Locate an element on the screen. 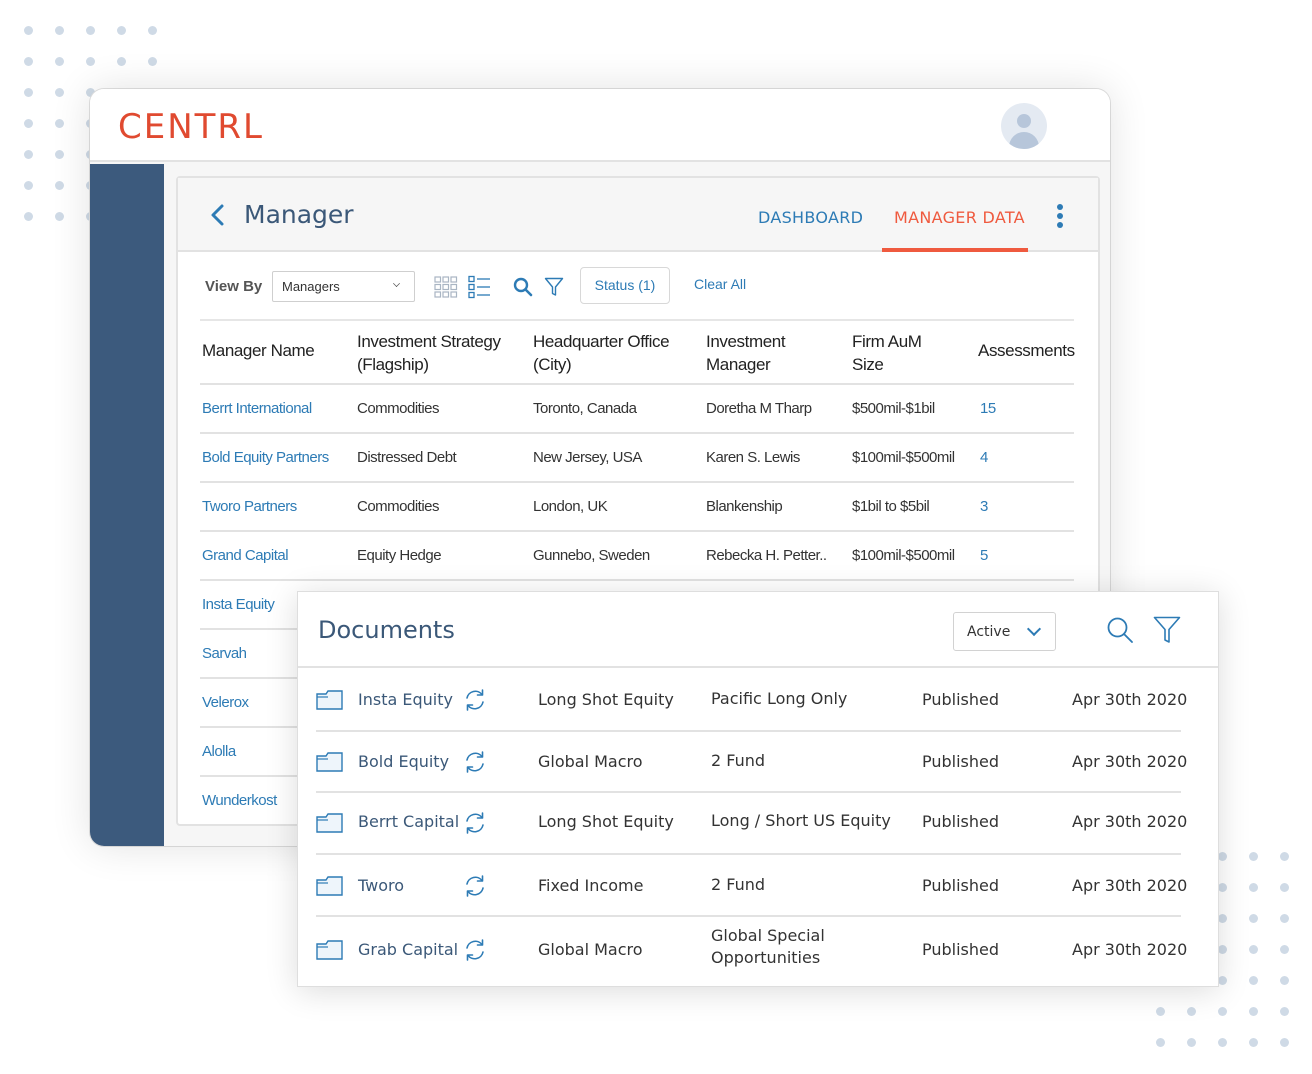  aum-cell: $500mil-$1bil is located at coordinates (893, 408).